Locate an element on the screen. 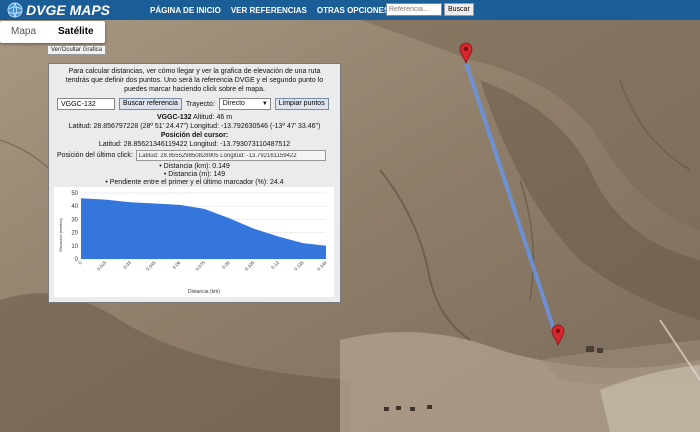  map-type-satellite-button: Satélite is located at coordinates (76, 32).